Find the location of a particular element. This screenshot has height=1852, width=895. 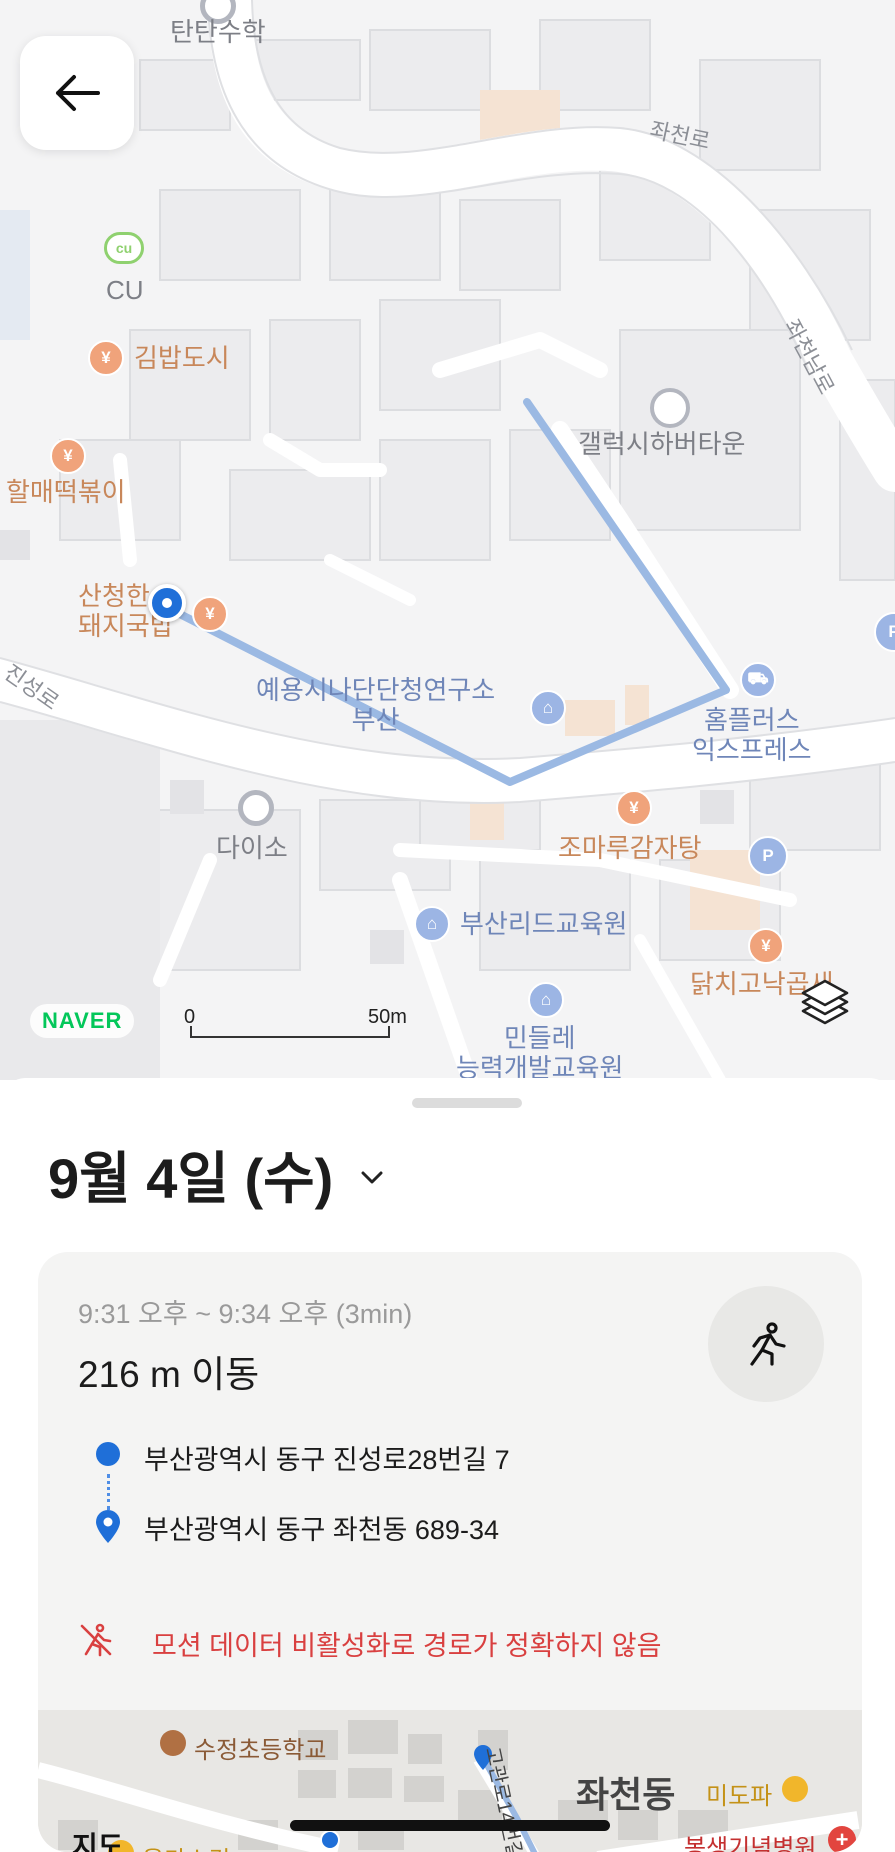

walking-person-icon is located at coordinates (768, 1344).